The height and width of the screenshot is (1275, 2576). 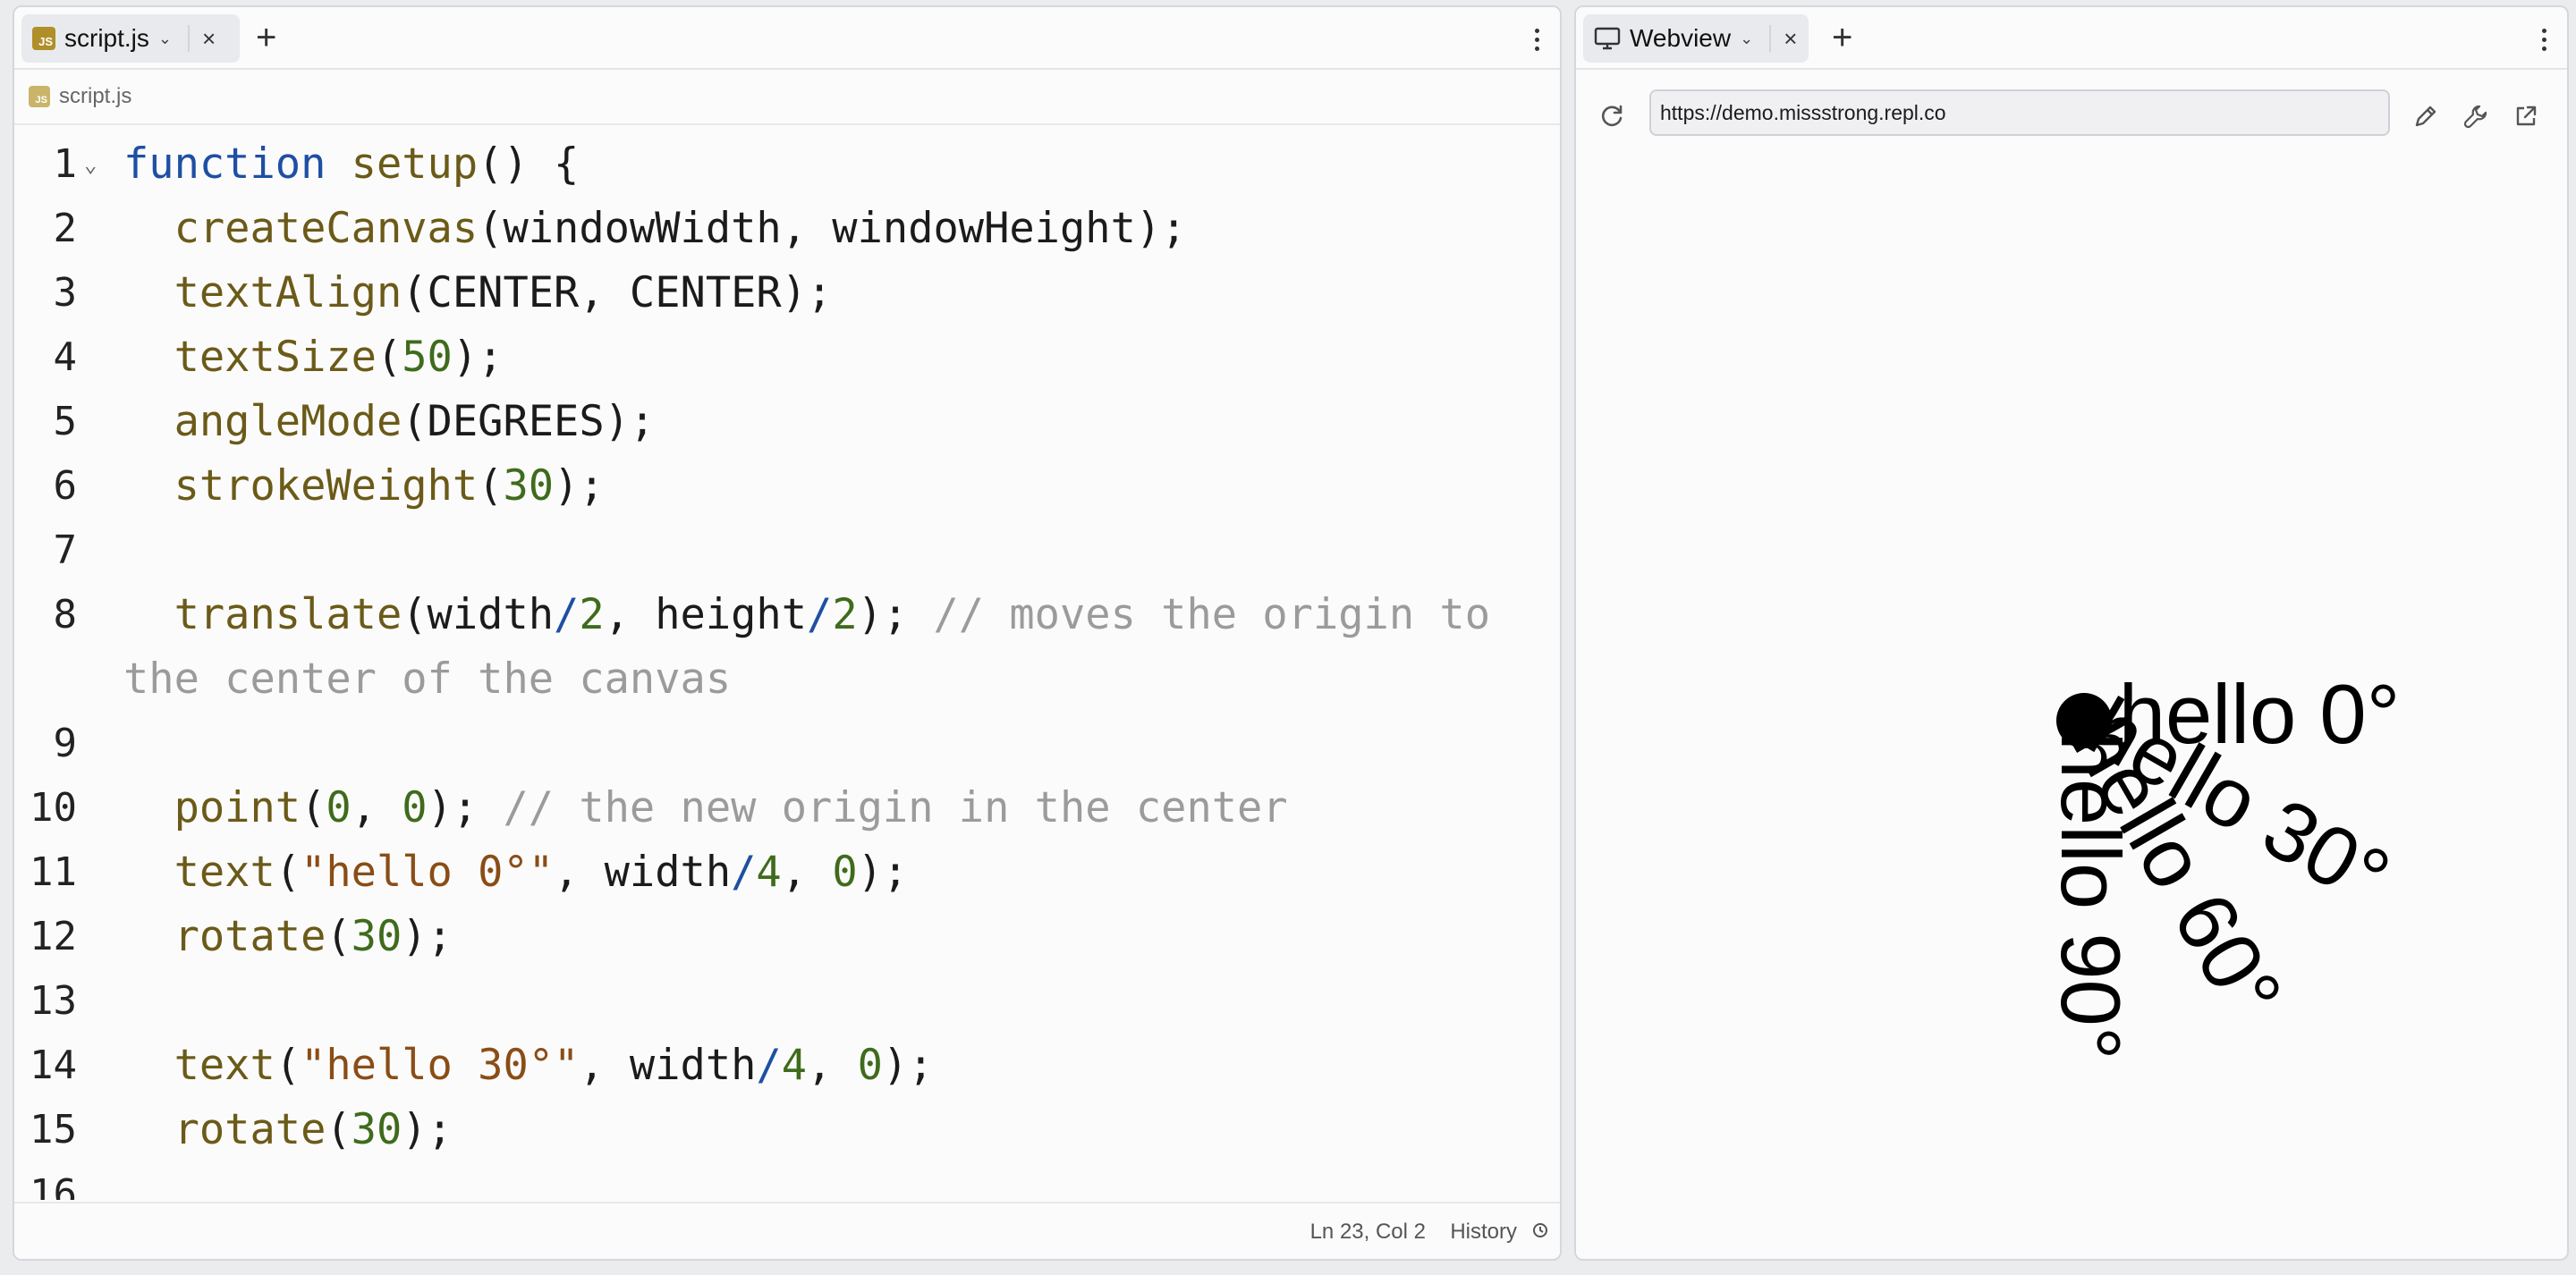 What do you see at coordinates (53, 808) in the screenshot?
I see `line-number: 10` at bounding box center [53, 808].